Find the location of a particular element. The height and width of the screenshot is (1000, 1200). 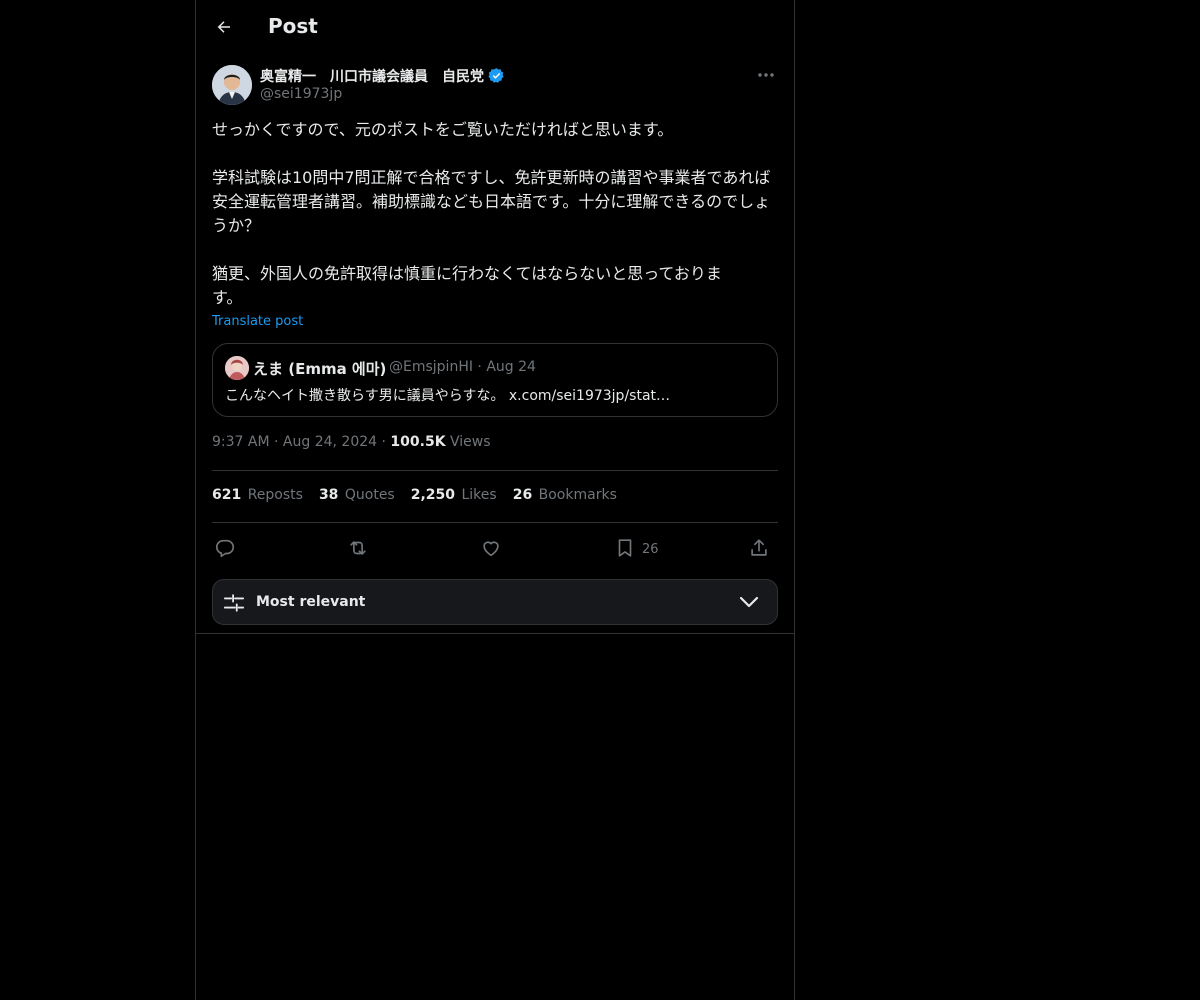

more-options-button is located at coordinates (766, 75).